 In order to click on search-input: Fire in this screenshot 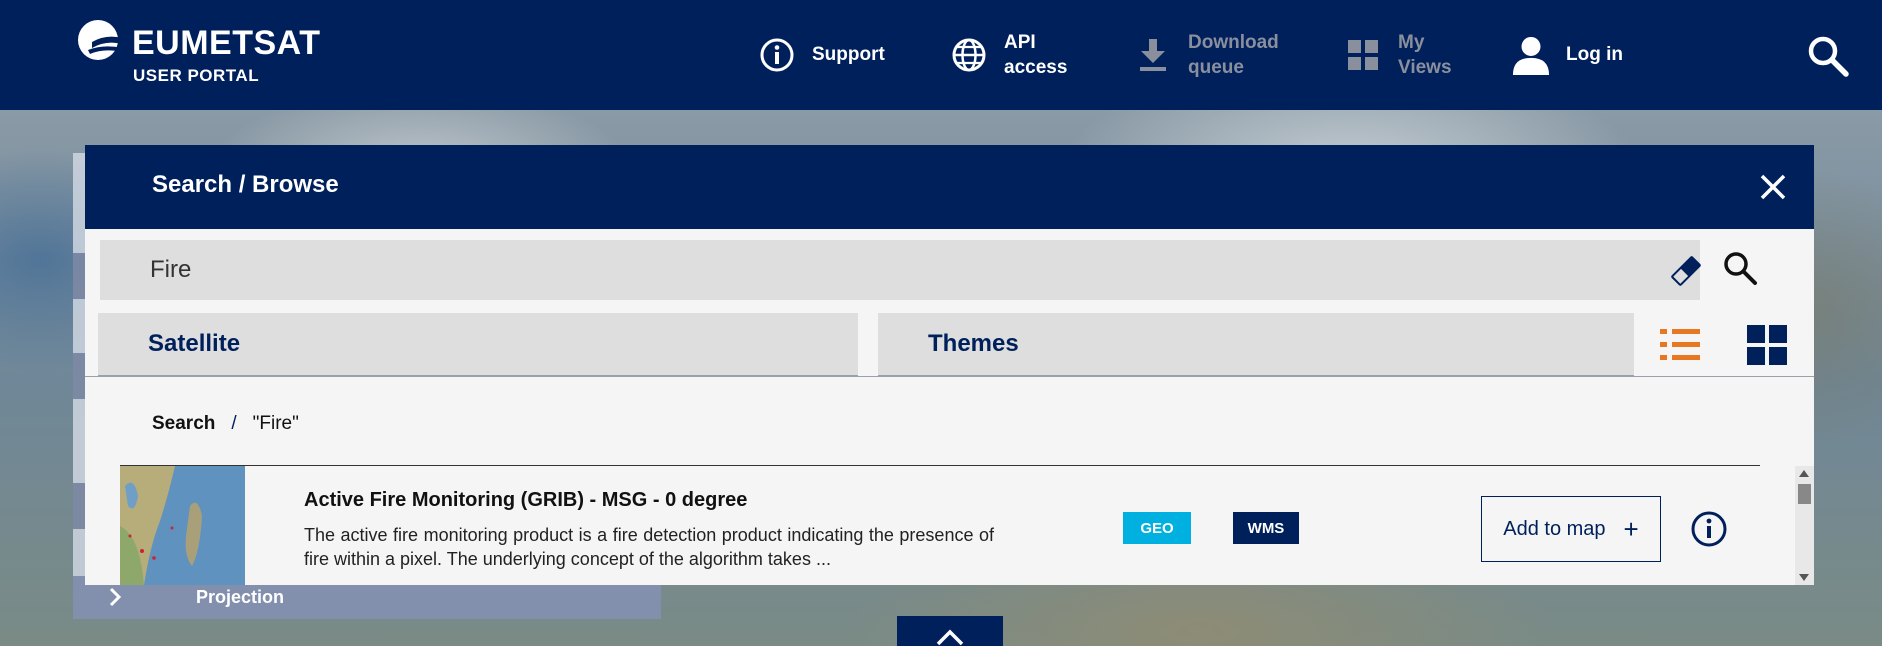, I will do `click(900, 270)`.